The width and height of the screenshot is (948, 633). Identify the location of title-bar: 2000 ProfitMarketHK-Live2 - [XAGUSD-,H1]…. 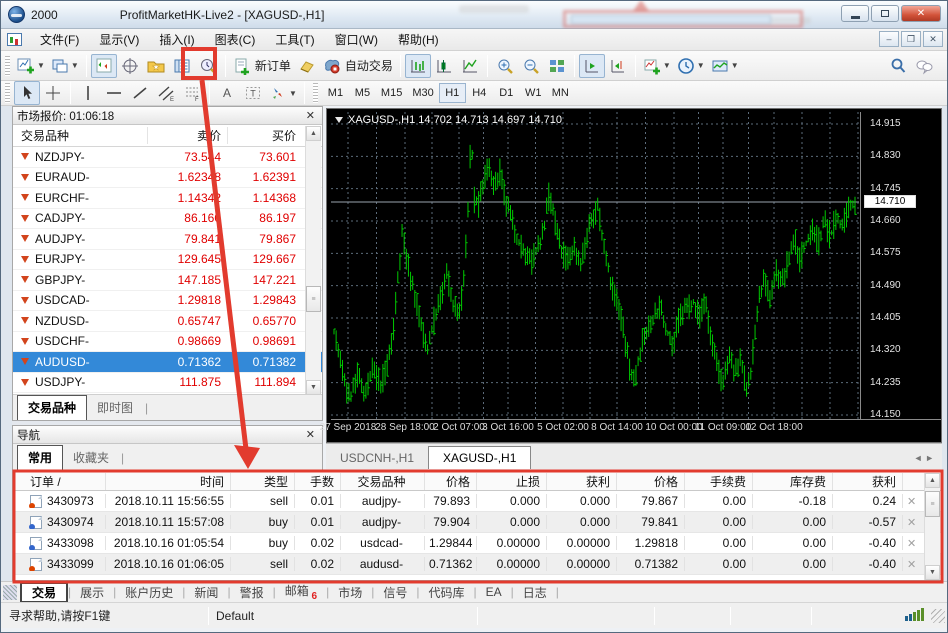
(474, 15).